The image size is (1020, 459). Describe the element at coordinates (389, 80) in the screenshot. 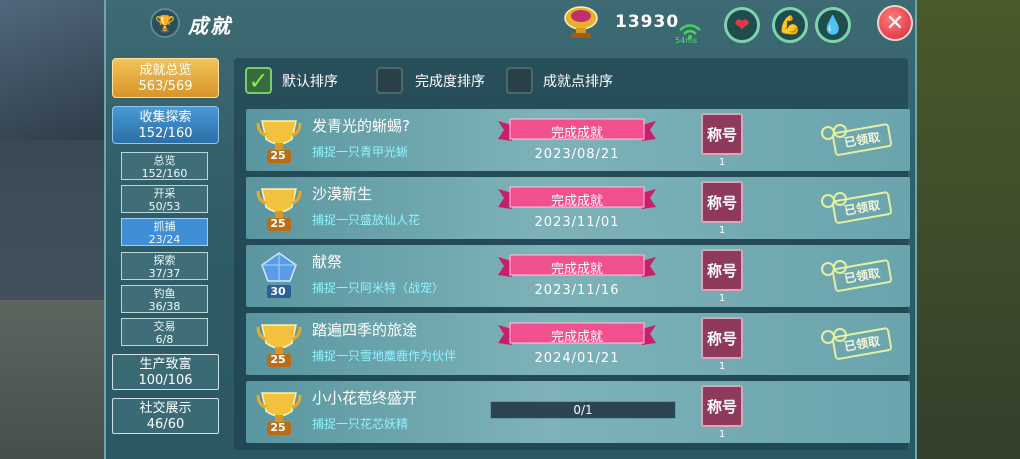

I see `sort-completion-checkbox` at that location.